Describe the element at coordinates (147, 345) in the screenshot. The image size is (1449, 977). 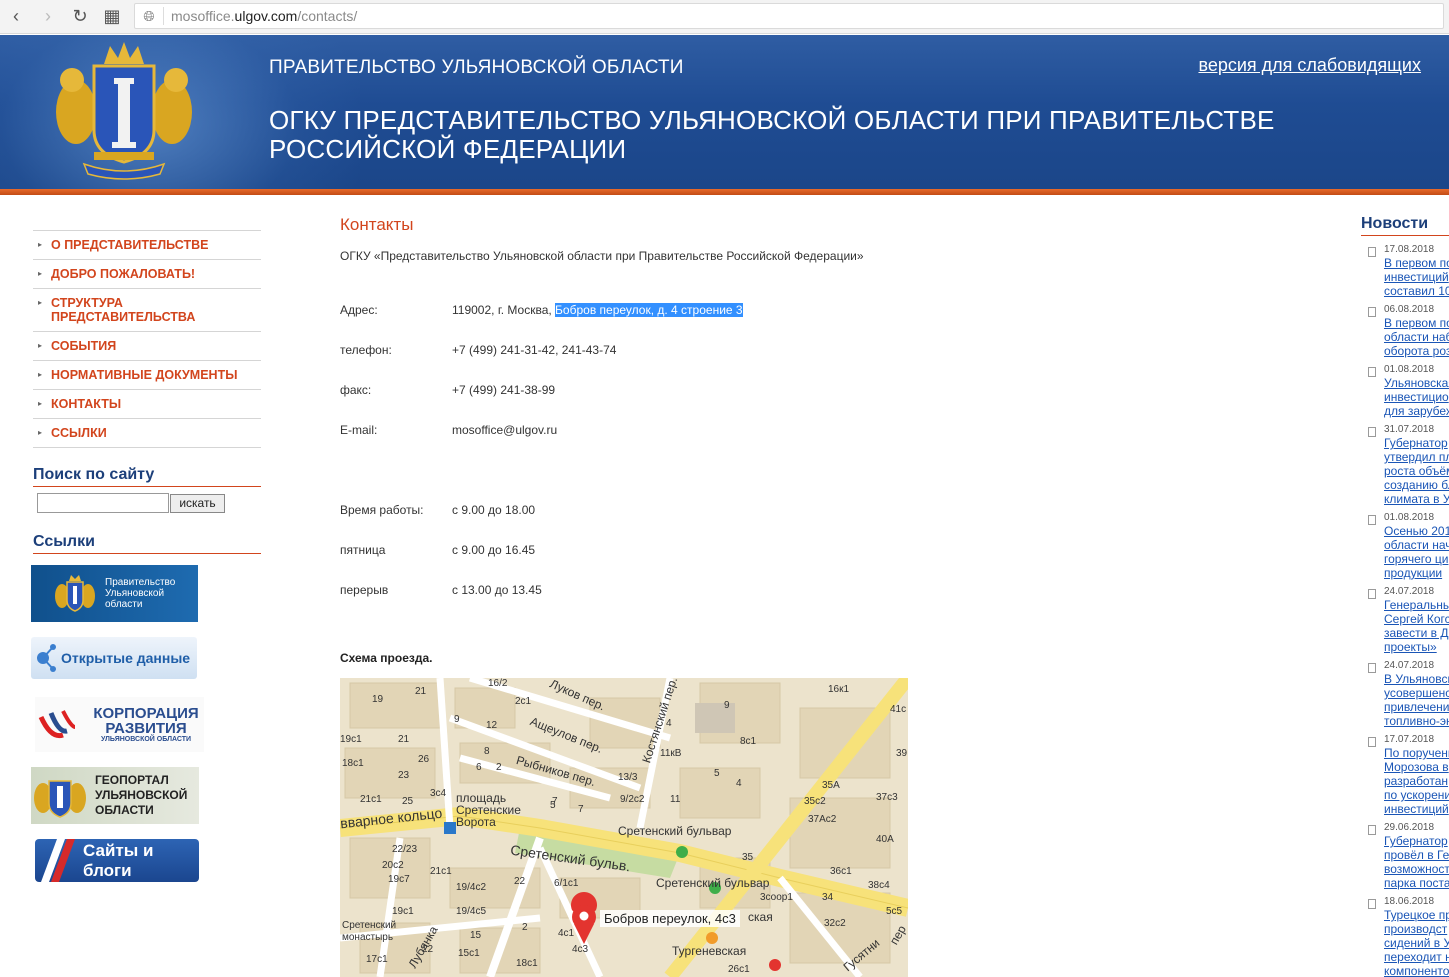
I see `sidebar-item-events: ▸ СОБЫТИЯ` at that location.